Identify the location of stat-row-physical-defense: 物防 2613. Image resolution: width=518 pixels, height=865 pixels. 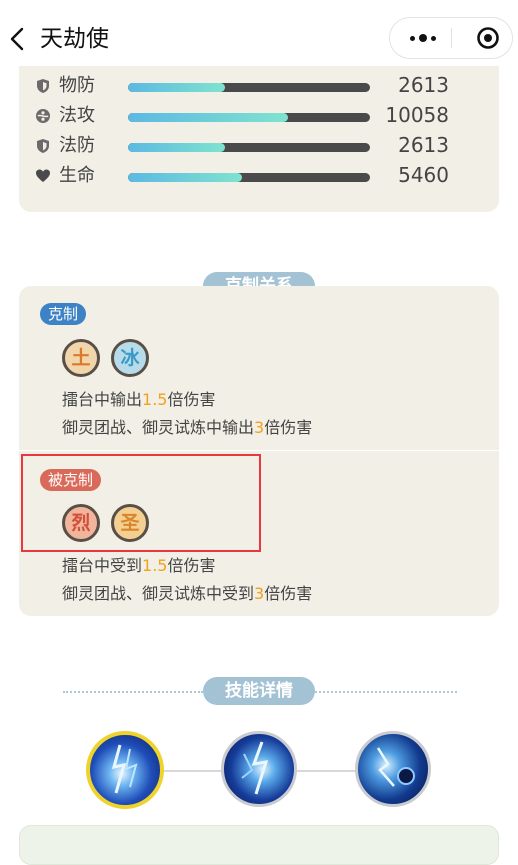
(259, 86).